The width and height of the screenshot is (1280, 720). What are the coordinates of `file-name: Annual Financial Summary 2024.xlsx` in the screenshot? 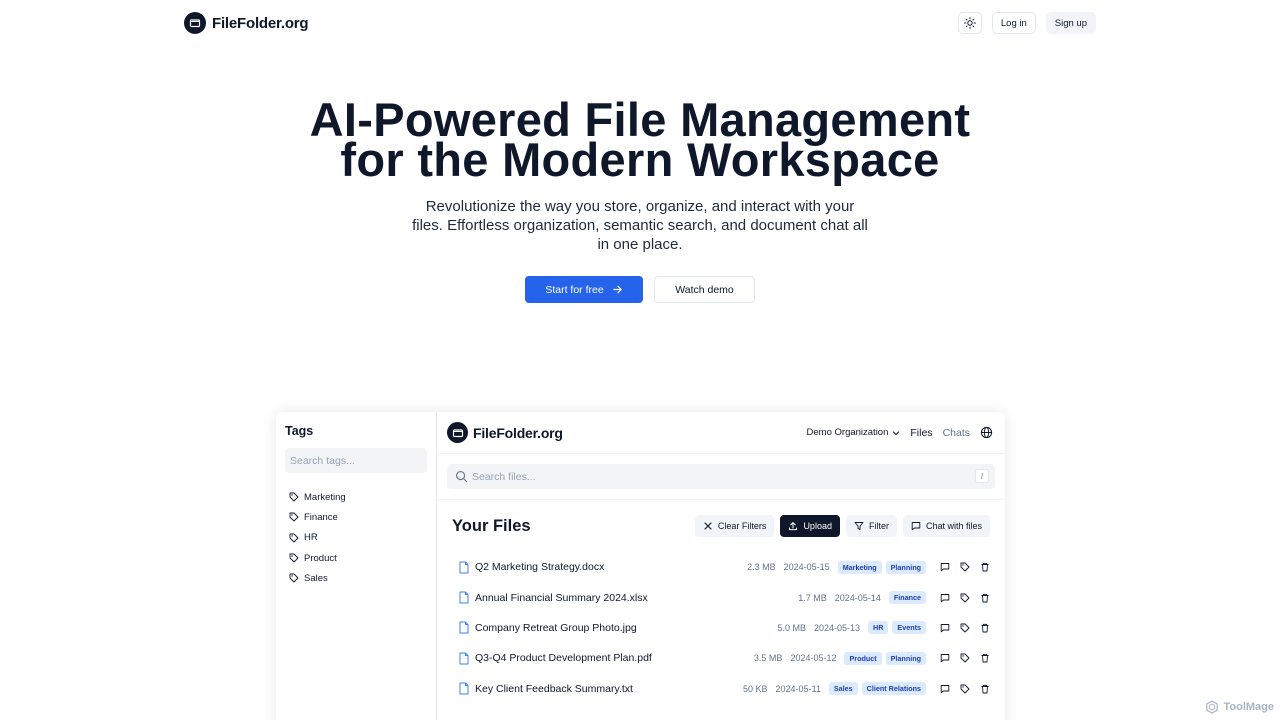 It's located at (561, 598).